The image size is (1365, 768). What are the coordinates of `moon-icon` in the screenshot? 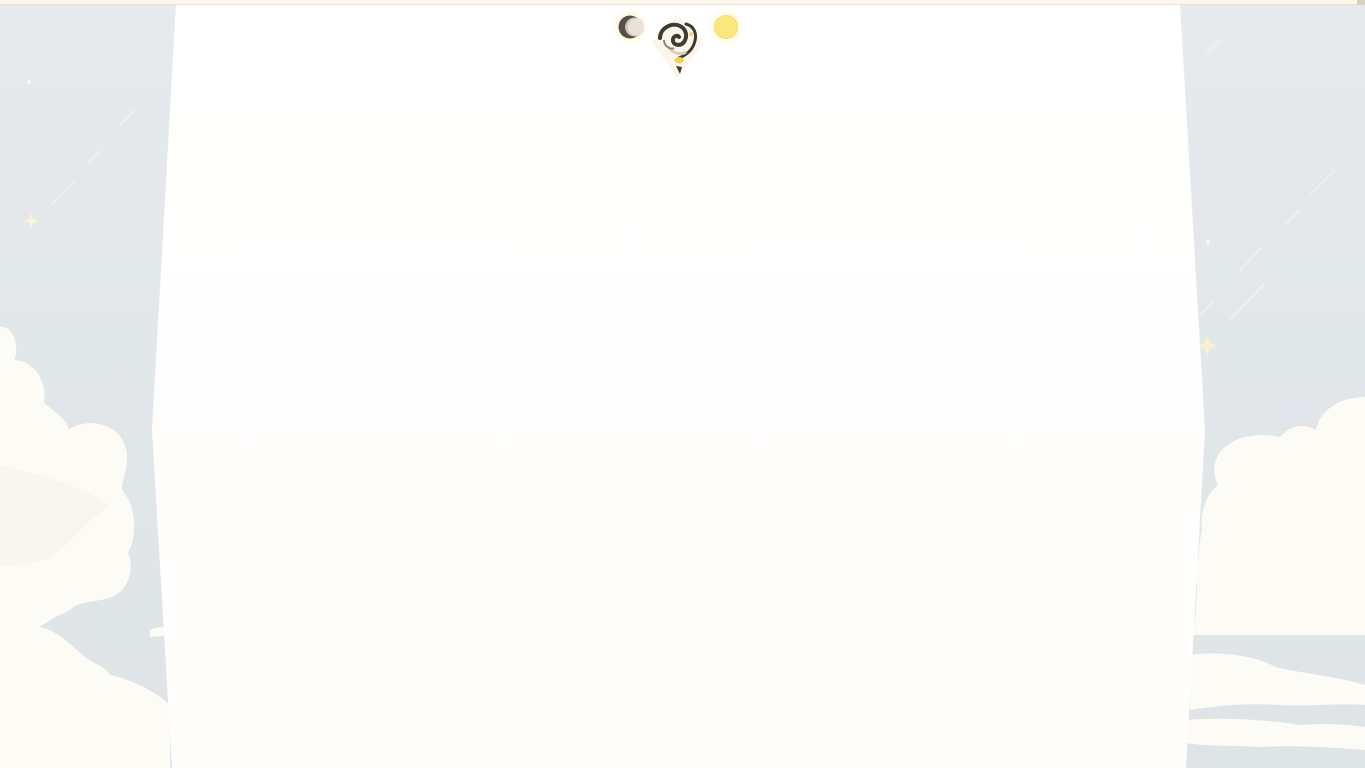 It's located at (630, 27).